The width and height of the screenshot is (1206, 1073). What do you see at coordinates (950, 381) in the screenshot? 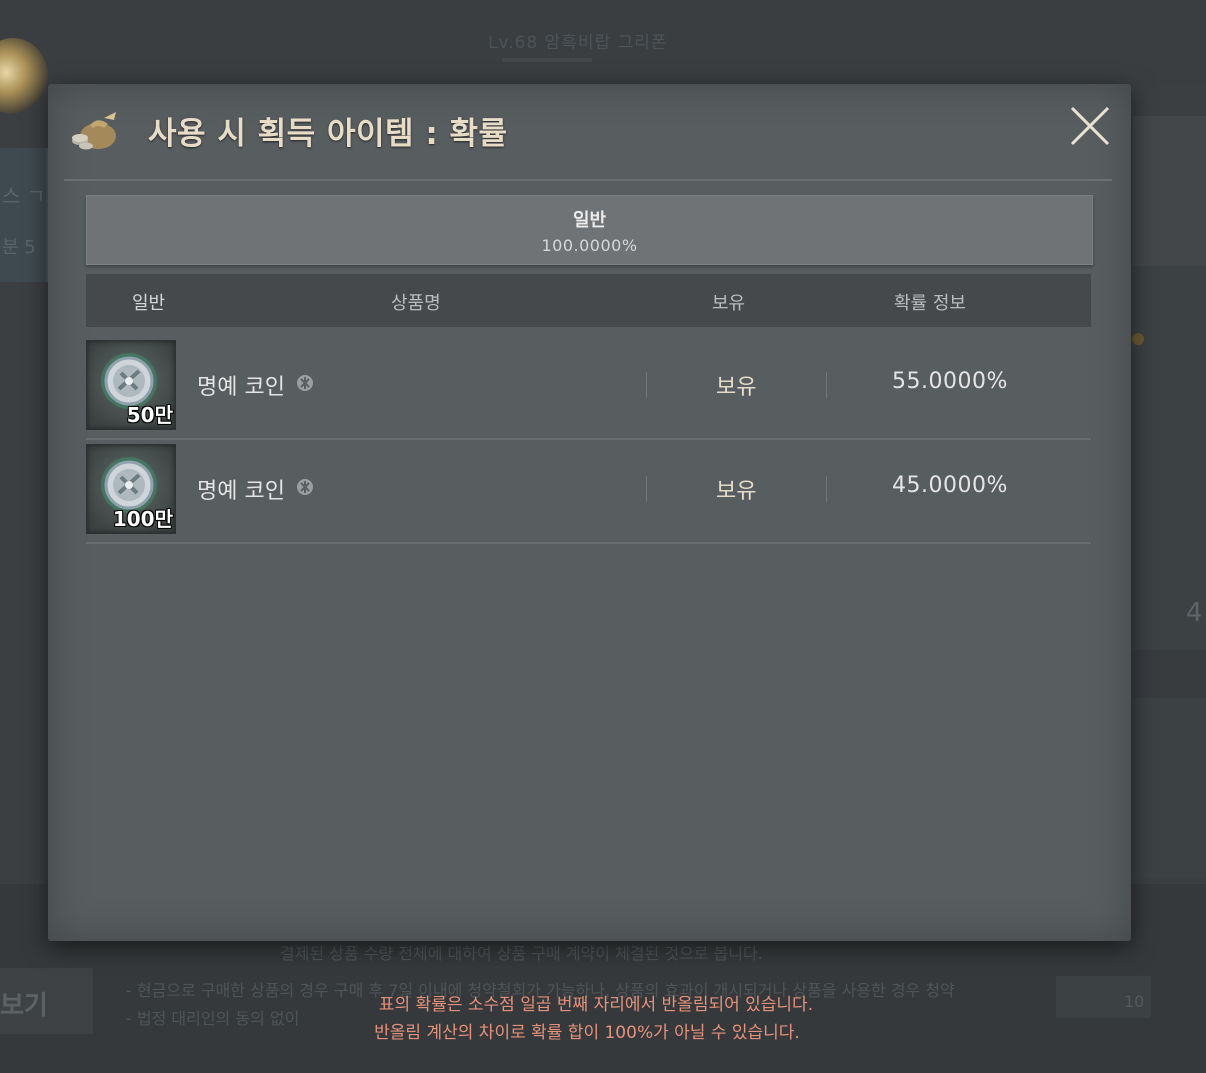
I see `item-probability: 55.0000%` at bounding box center [950, 381].